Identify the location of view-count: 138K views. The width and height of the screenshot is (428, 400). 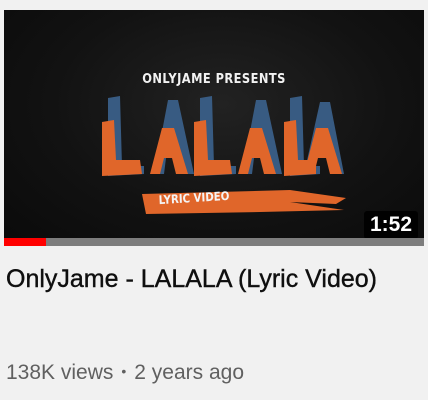
(60, 372).